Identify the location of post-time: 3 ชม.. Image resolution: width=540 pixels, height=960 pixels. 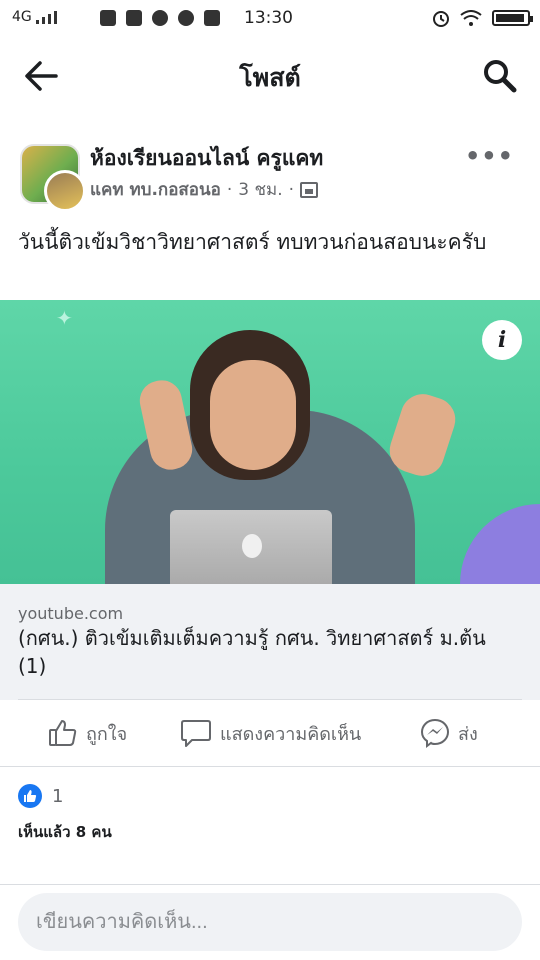
(260, 189).